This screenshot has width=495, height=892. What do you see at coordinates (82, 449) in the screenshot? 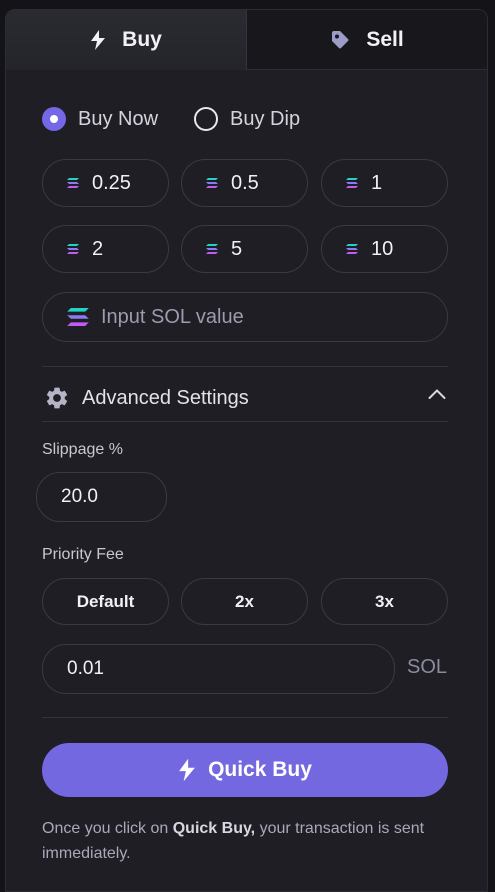
I see `slippage-label: Slippage %` at bounding box center [82, 449].